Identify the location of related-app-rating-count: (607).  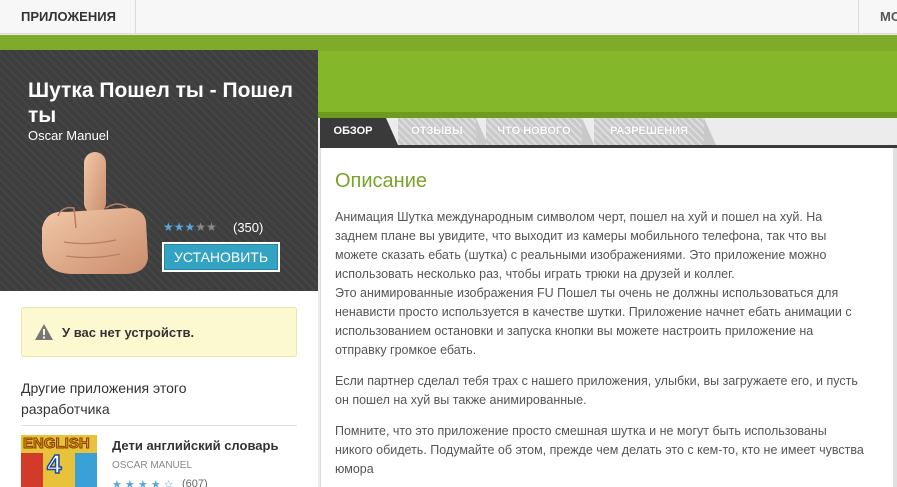
(195, 482).